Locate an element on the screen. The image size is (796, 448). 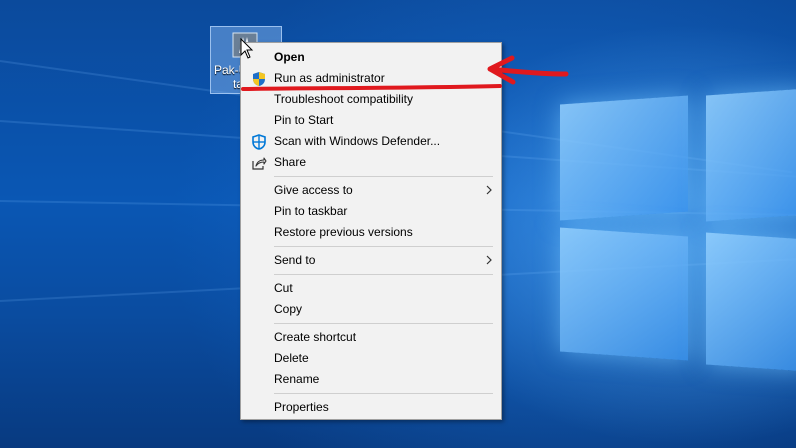
menu-item-label: Pin to taskbar is located at coordinates (311, 211).